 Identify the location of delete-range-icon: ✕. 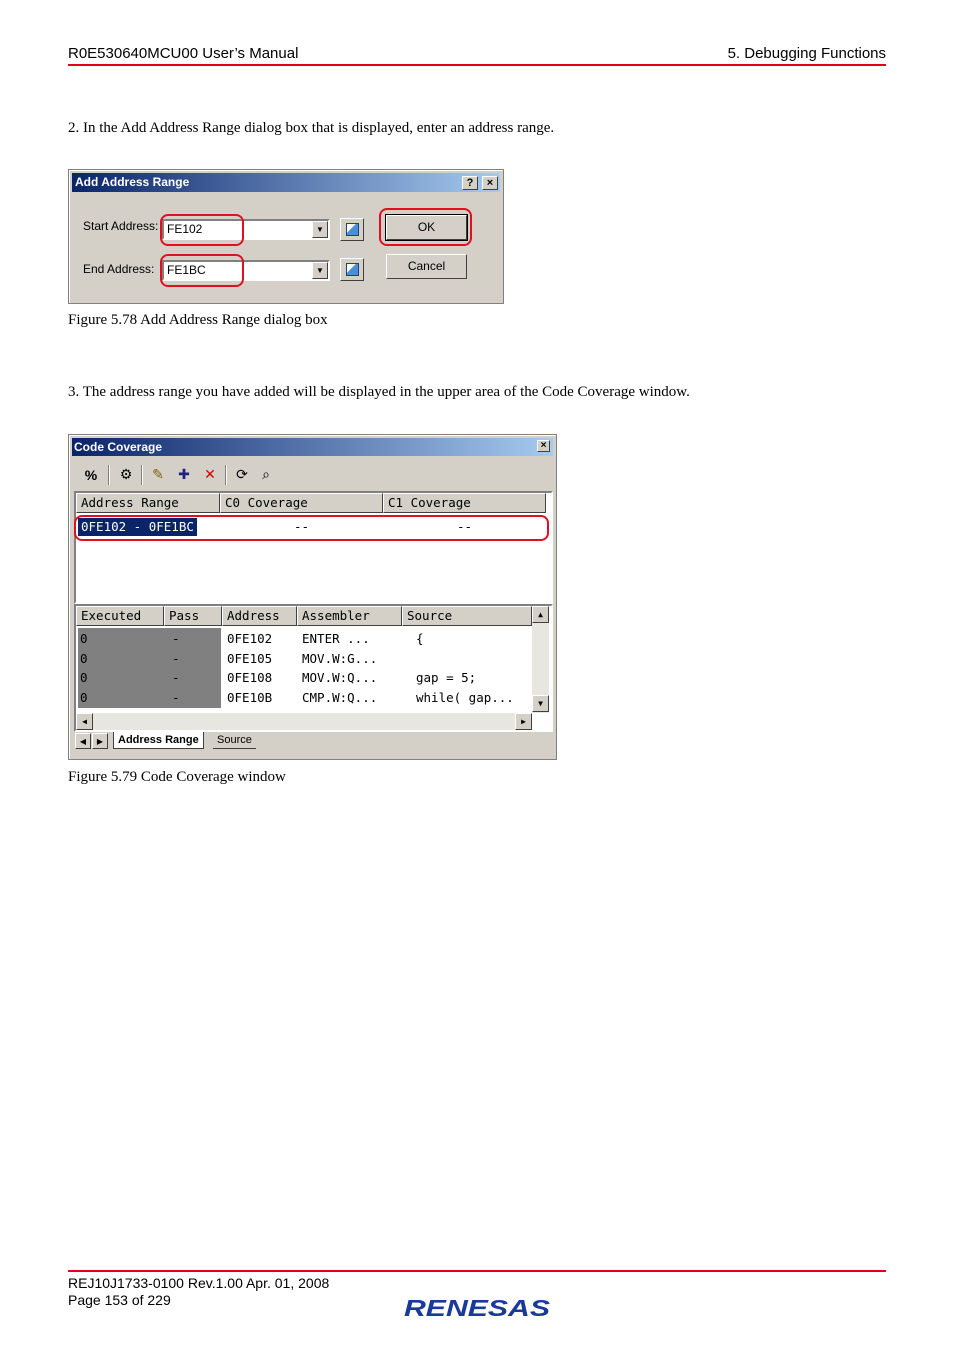
(210, 475).